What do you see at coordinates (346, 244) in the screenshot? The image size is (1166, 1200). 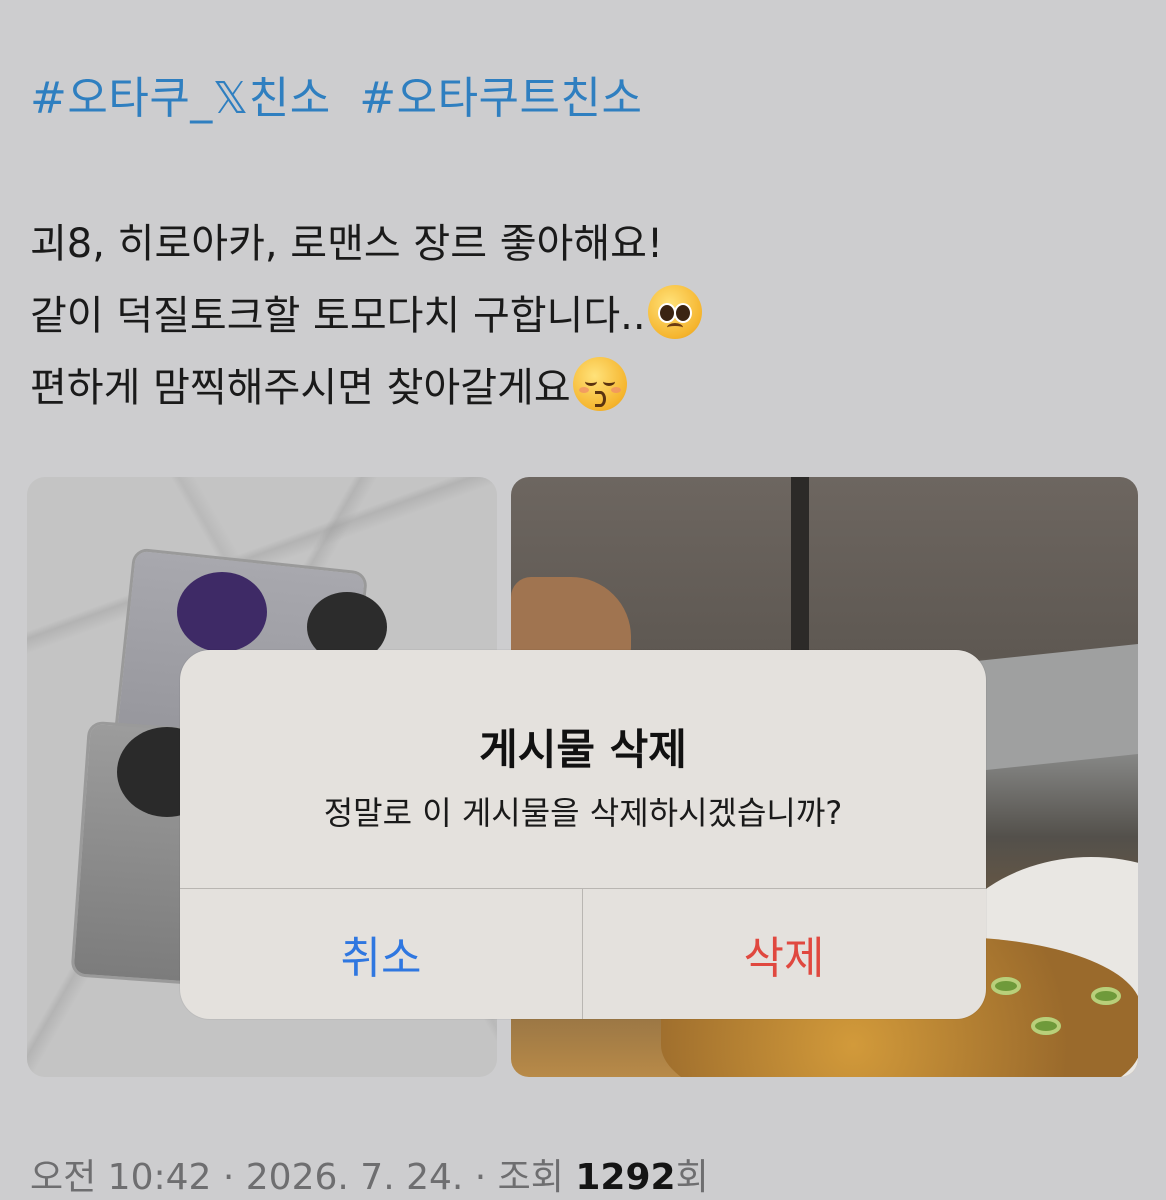 I see `post-line-1: 괴8, 히로아카, 로맨스 장르 좋아해요!` at bounding box center [346, 244].